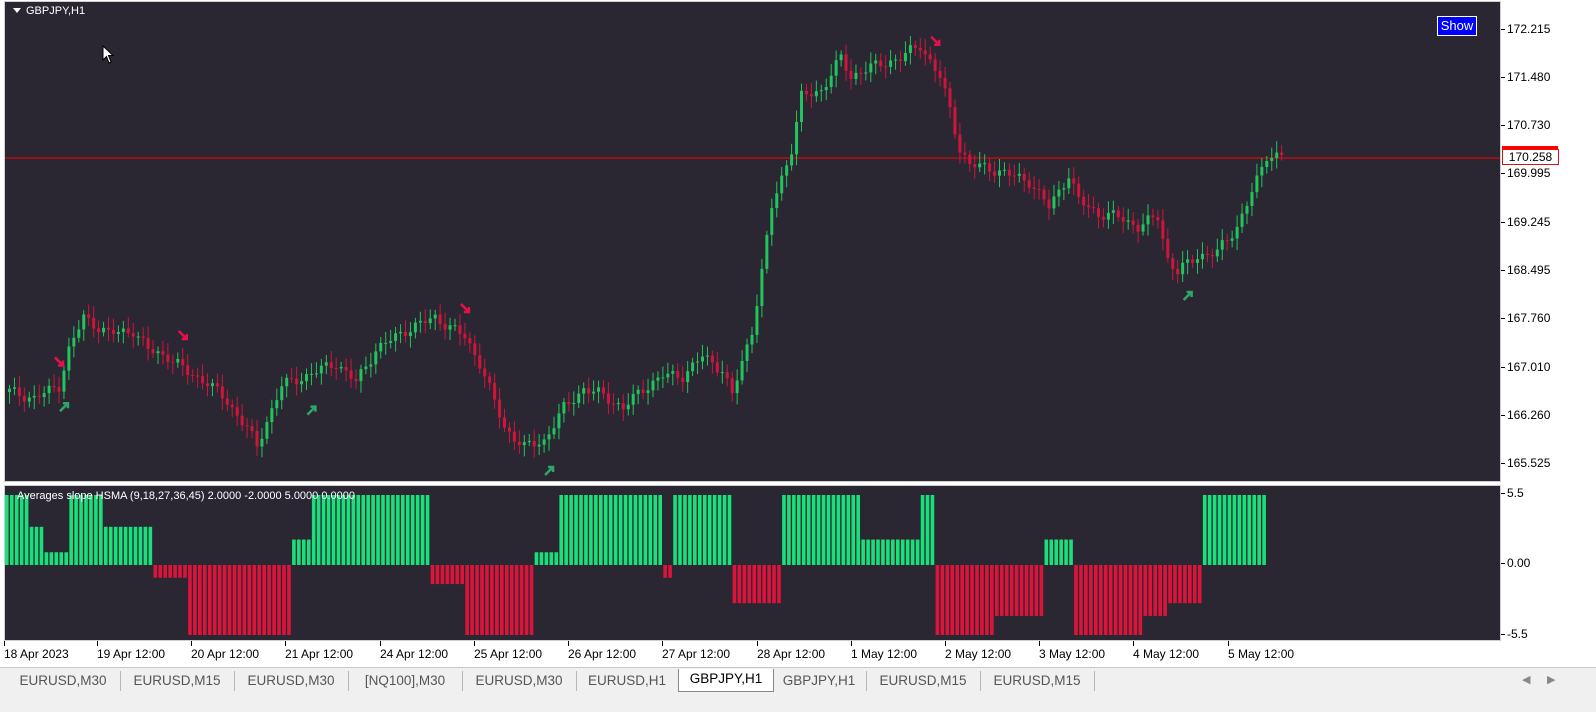  What do you see at coordinates (1525, 318) in the screenshot?
I see `price-tick-label: 167.760` at bounding box center [1525, 318].